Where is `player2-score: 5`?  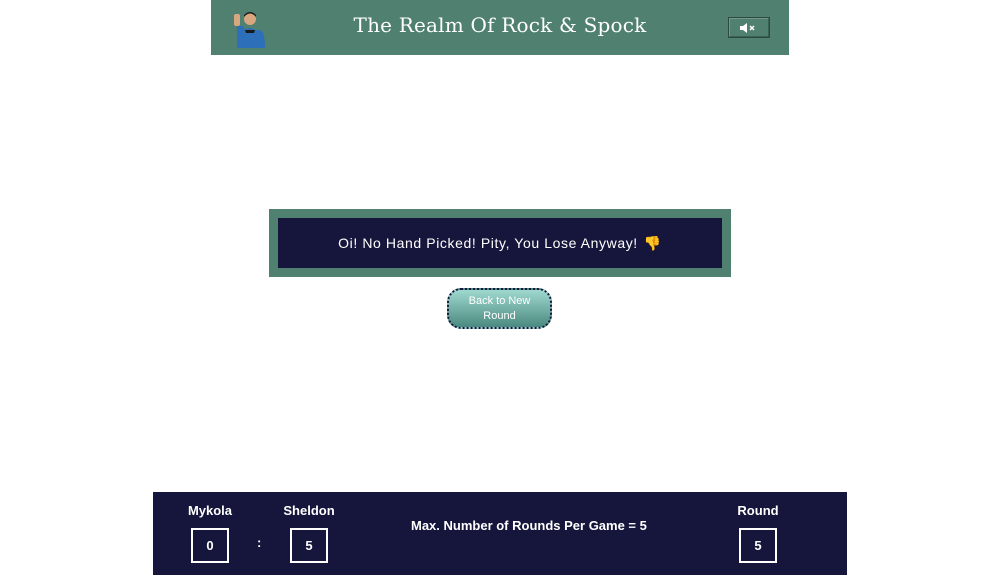 player2-score: 5 is located at coordinates (309, 545).